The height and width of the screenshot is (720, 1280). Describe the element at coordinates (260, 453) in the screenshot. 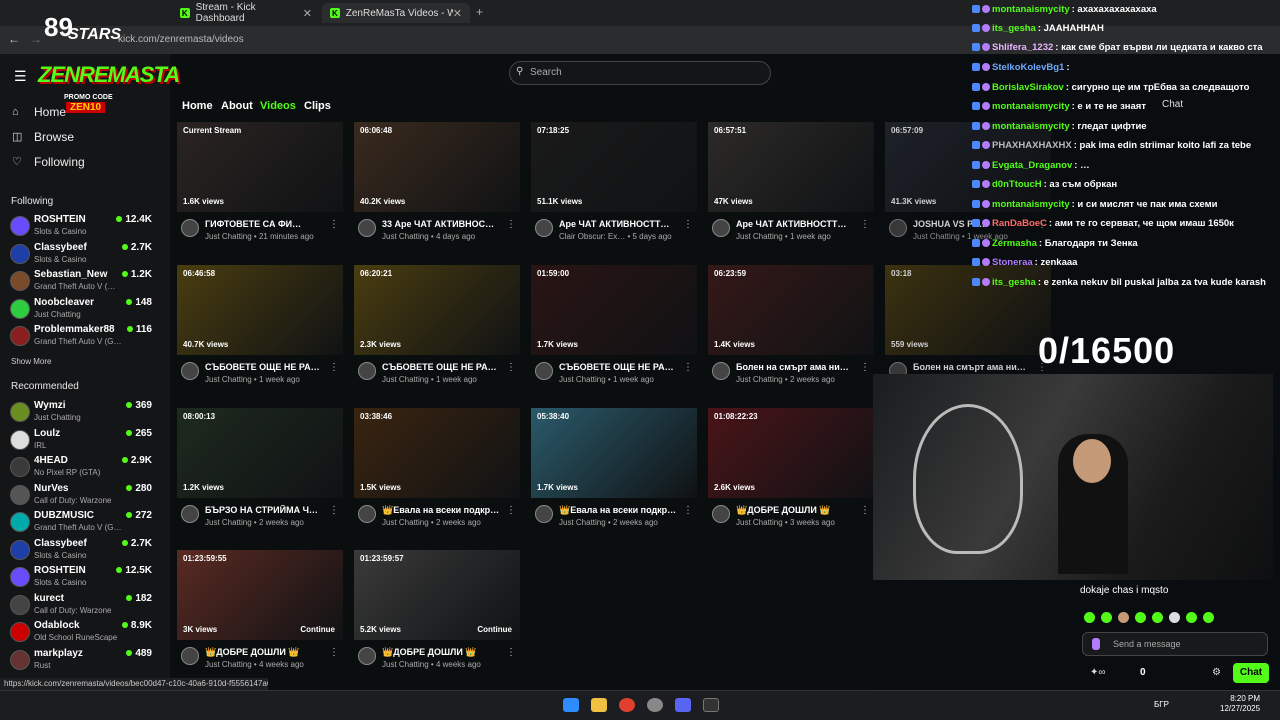

I see `video-thumbnail: 08:00:13 1.2K views` at that location.